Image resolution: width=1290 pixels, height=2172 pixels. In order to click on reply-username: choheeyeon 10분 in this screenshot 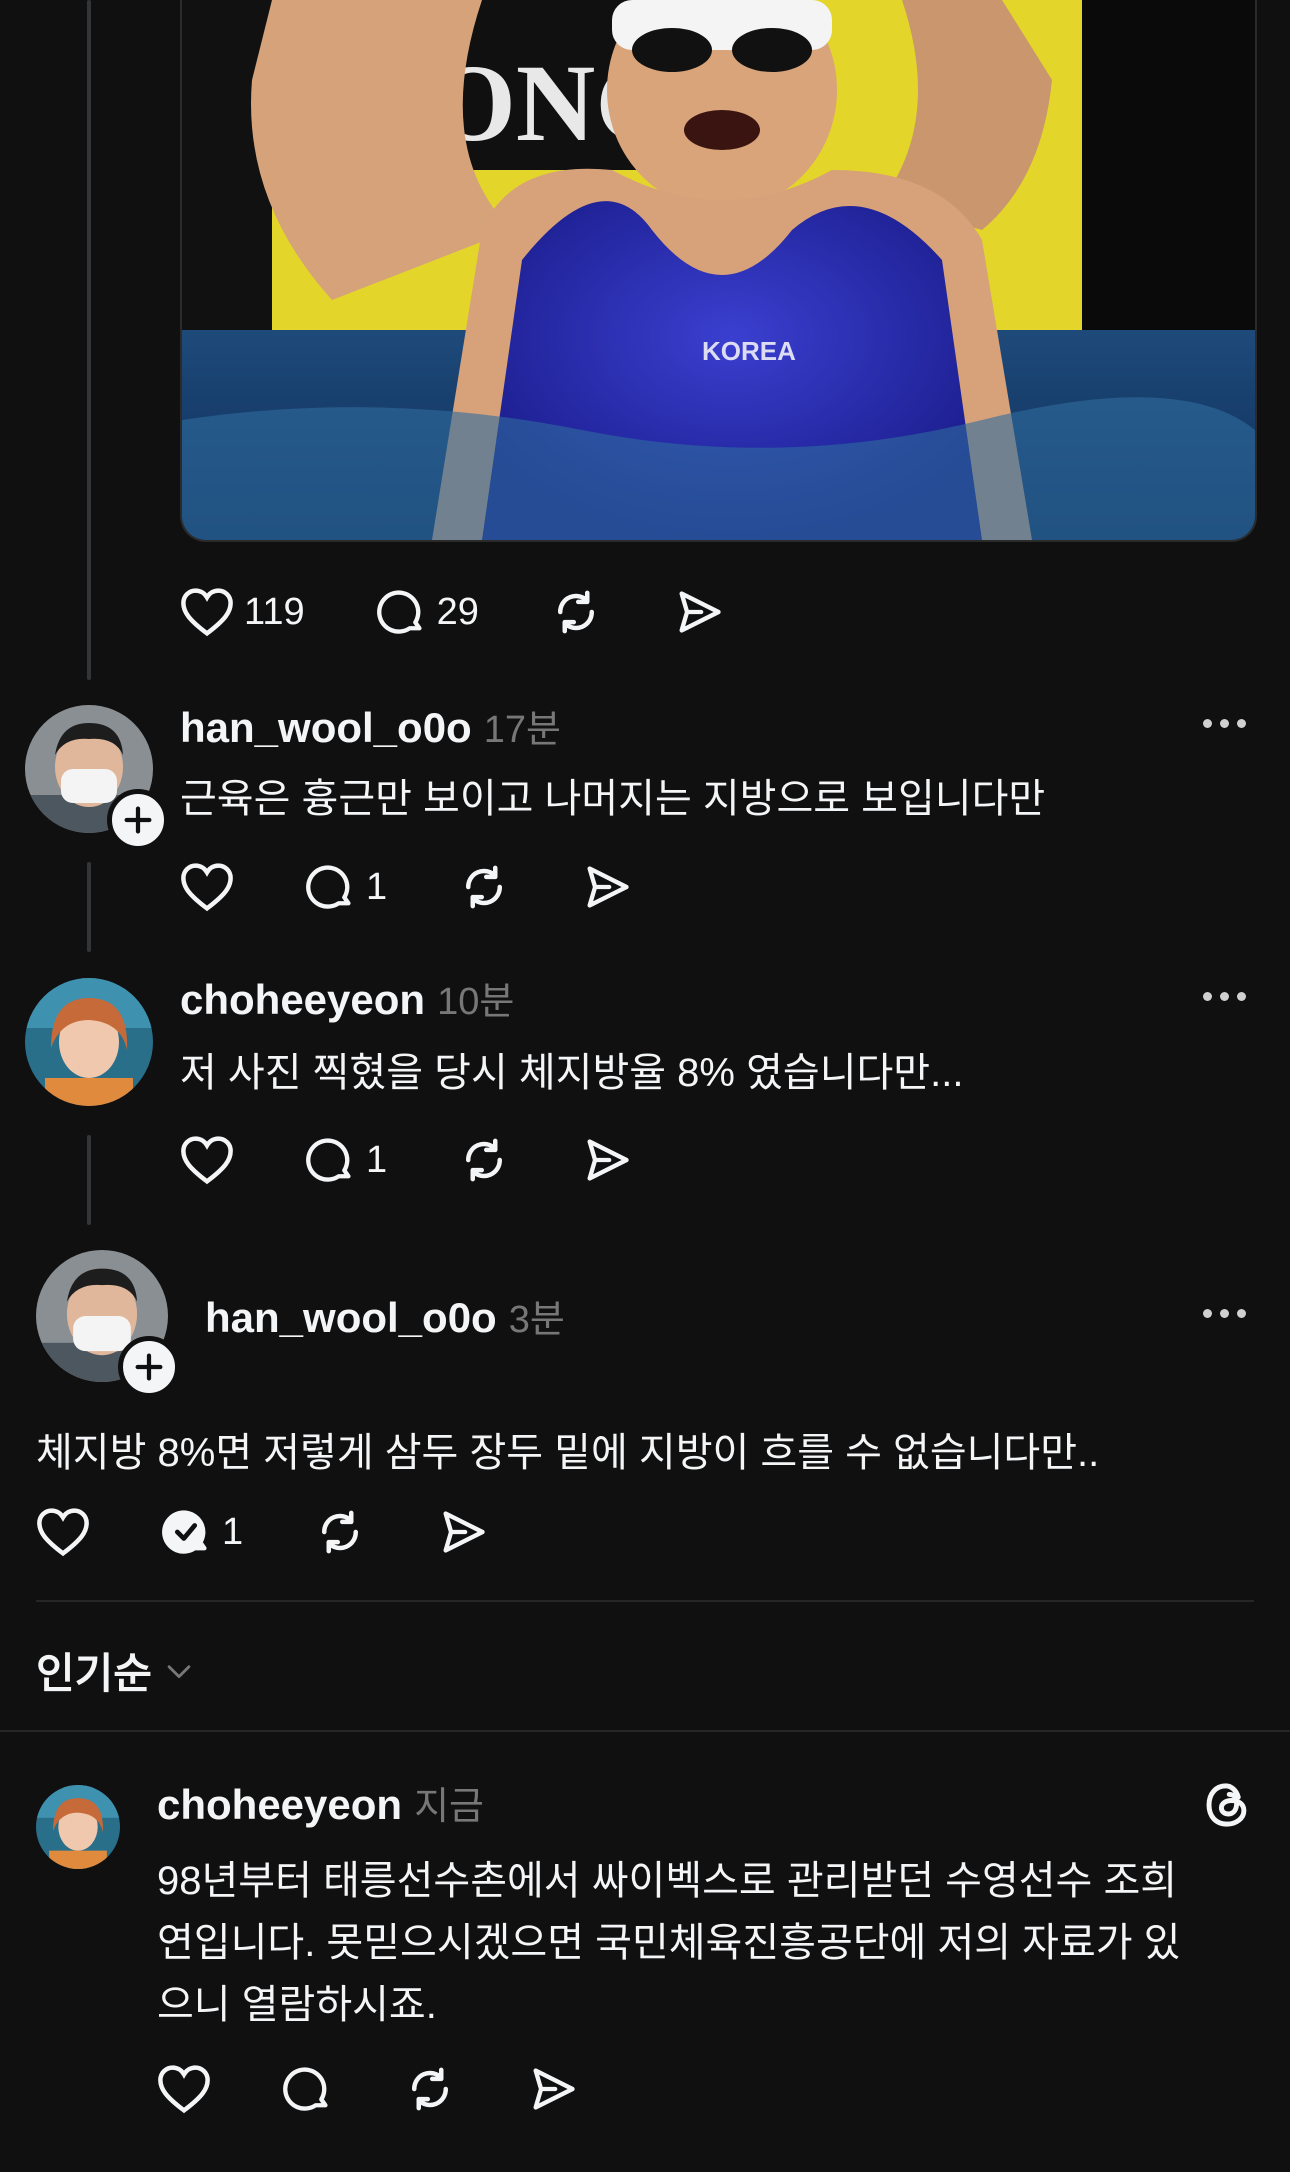, I will do `click(347, 997)`.